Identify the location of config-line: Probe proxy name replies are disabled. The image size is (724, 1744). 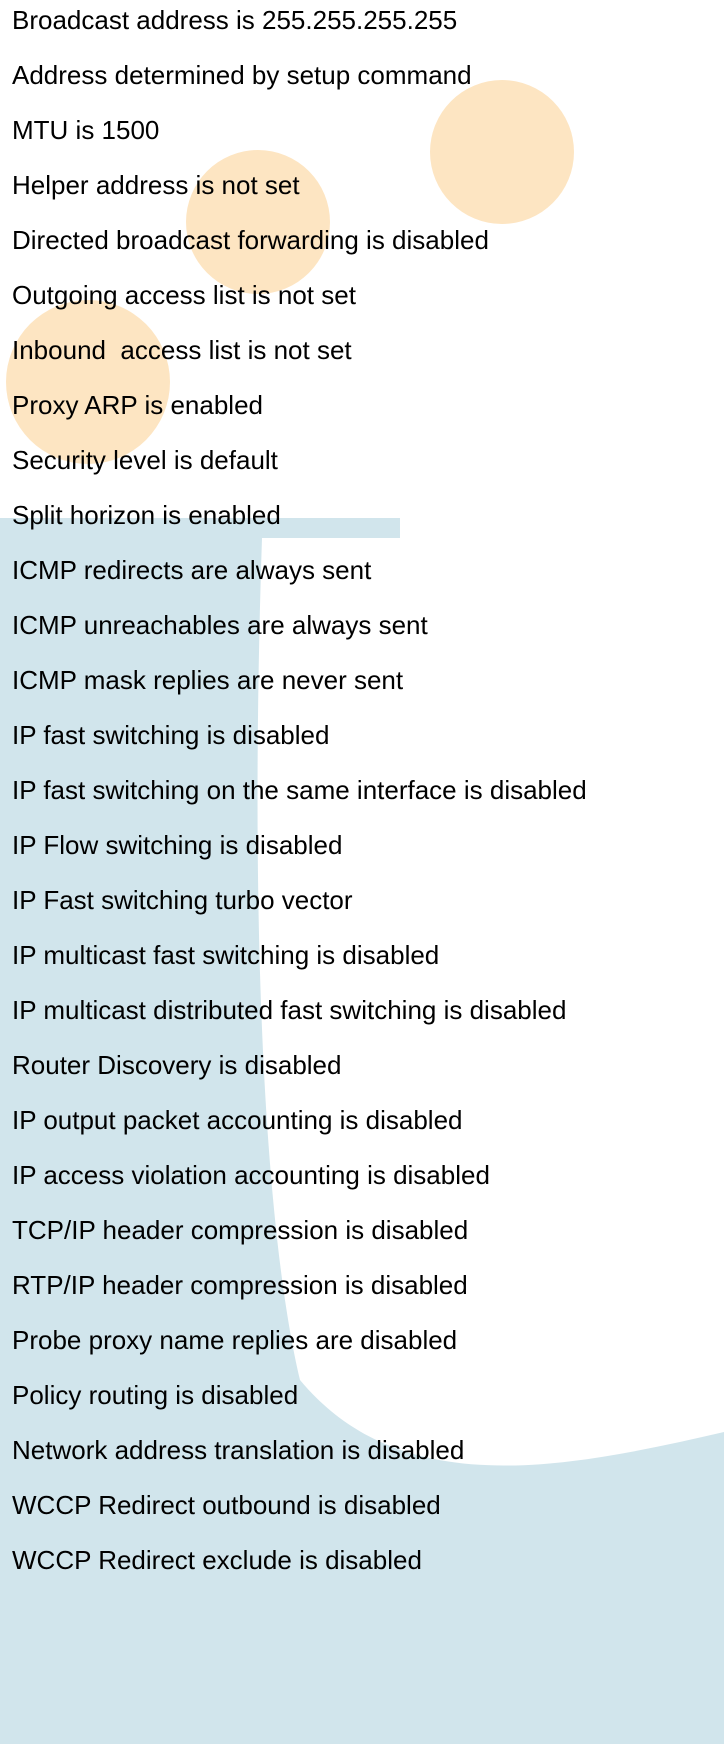
(235, 1340).